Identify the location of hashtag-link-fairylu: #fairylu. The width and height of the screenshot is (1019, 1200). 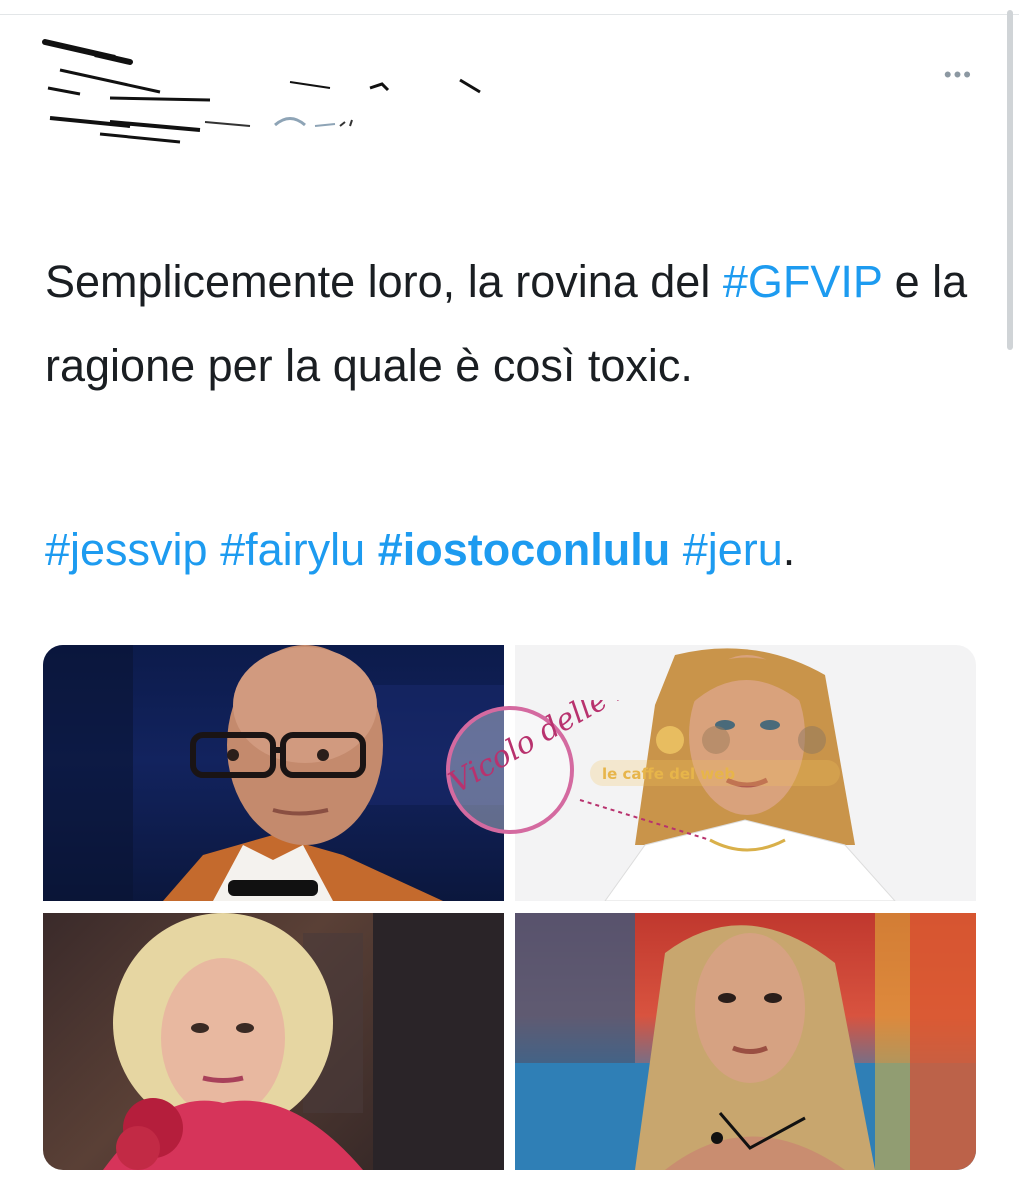
(292, 549).